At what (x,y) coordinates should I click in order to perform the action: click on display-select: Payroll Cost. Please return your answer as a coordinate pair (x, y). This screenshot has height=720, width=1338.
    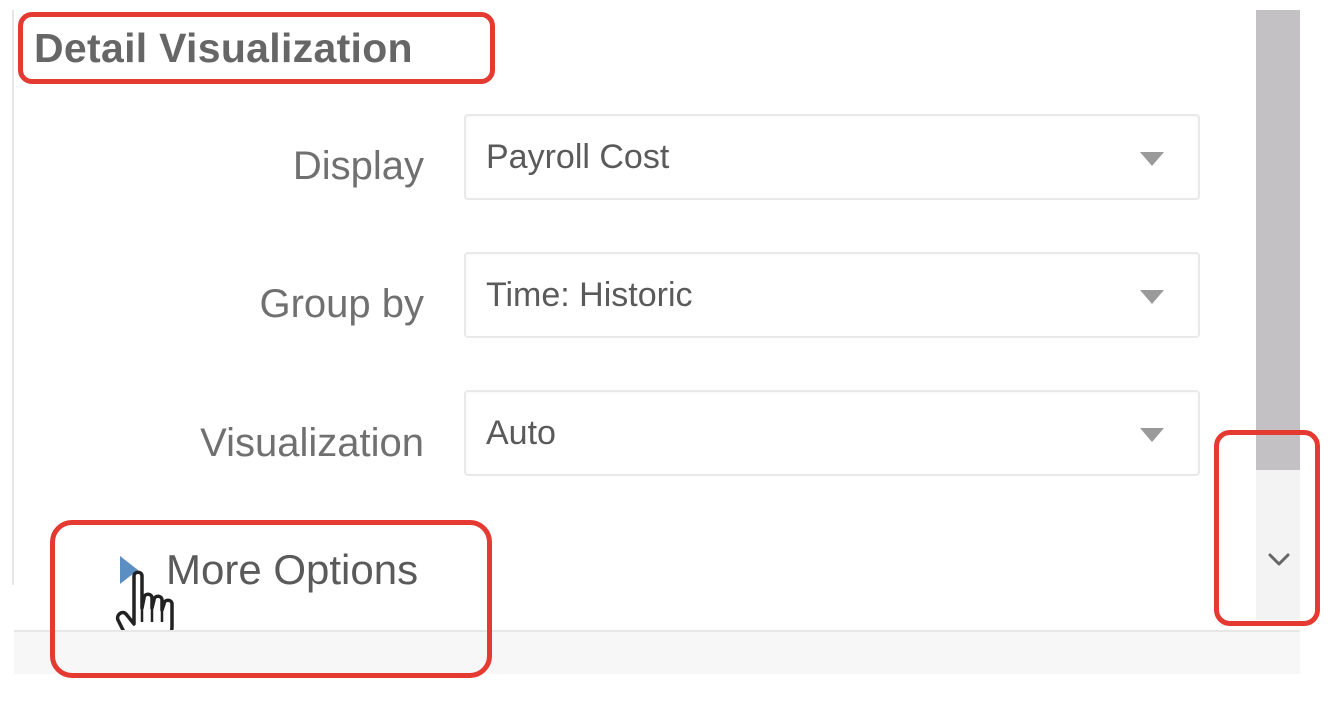
    Looking at the image, I should click on (832, 157).